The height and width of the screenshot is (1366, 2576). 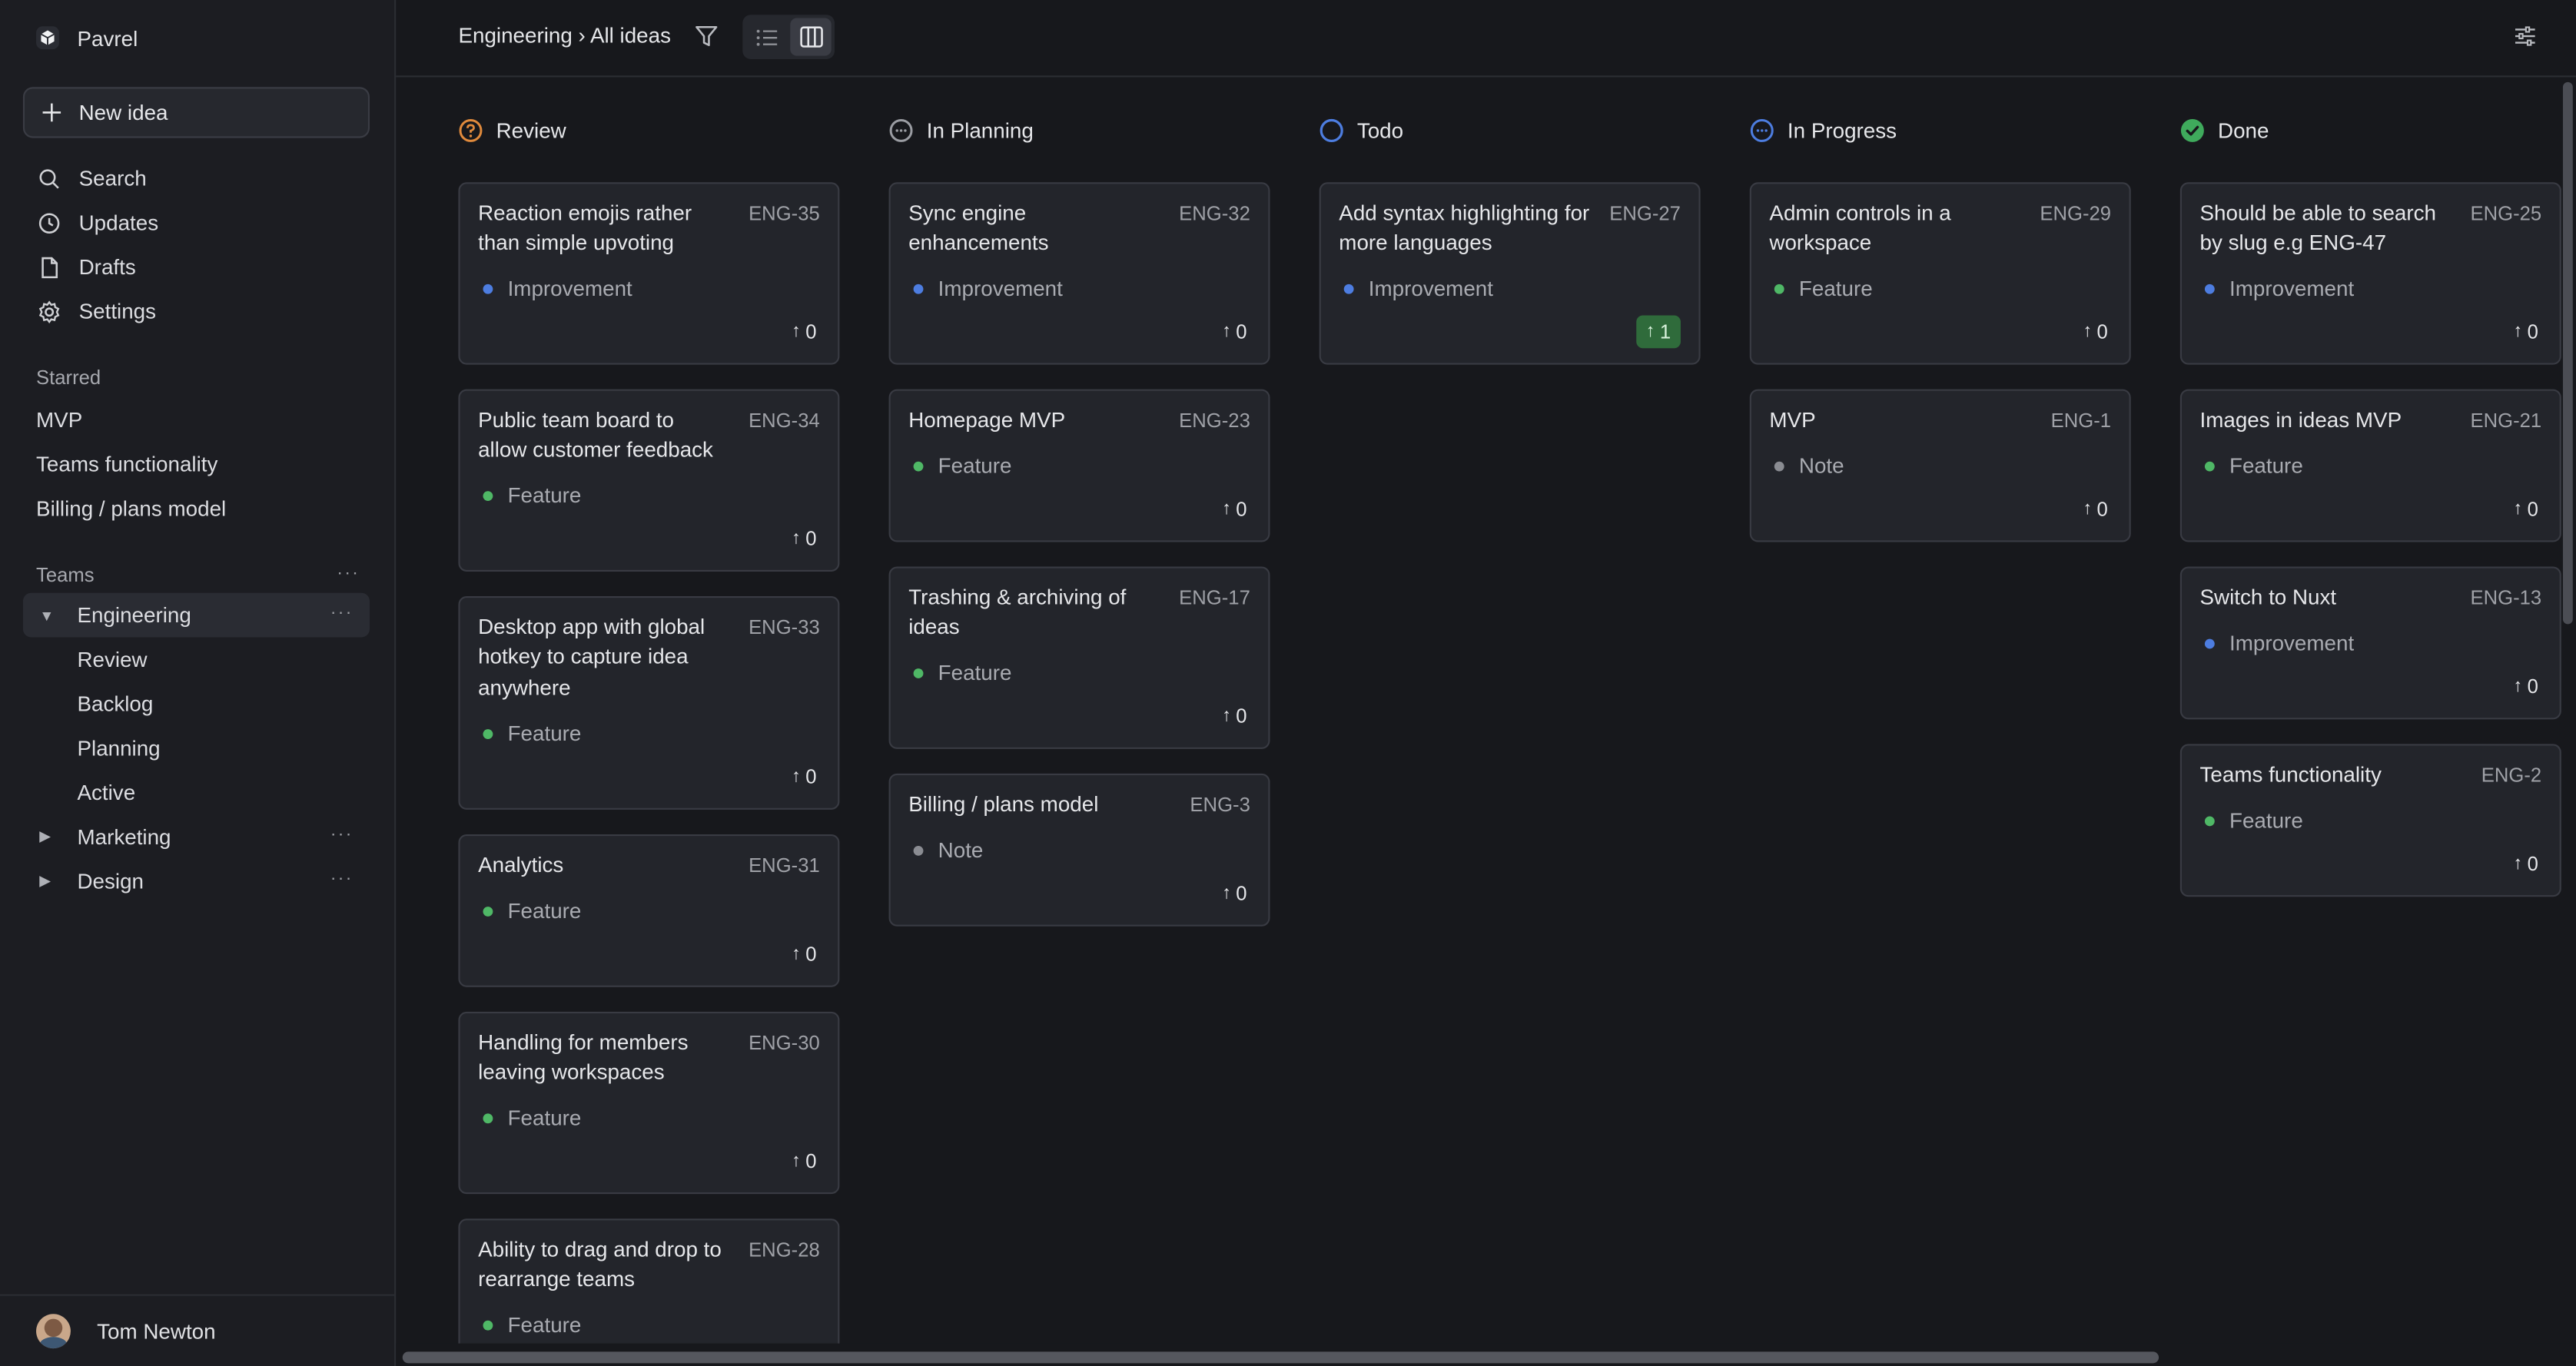 I want to click on card-id: ENG-29, so click(x=2076, y=213).